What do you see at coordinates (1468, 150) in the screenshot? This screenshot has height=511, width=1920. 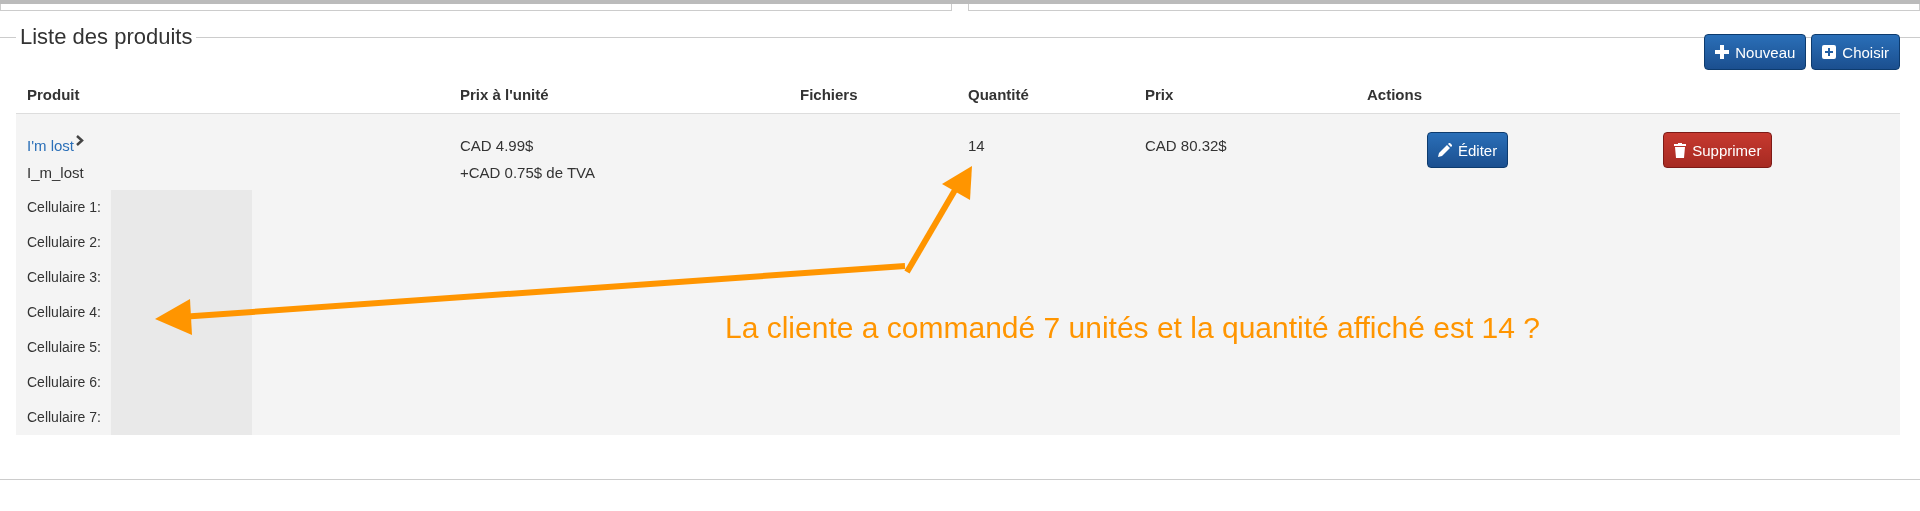 I see `edit-button: Éditer` at bounding box center [1468, 150].